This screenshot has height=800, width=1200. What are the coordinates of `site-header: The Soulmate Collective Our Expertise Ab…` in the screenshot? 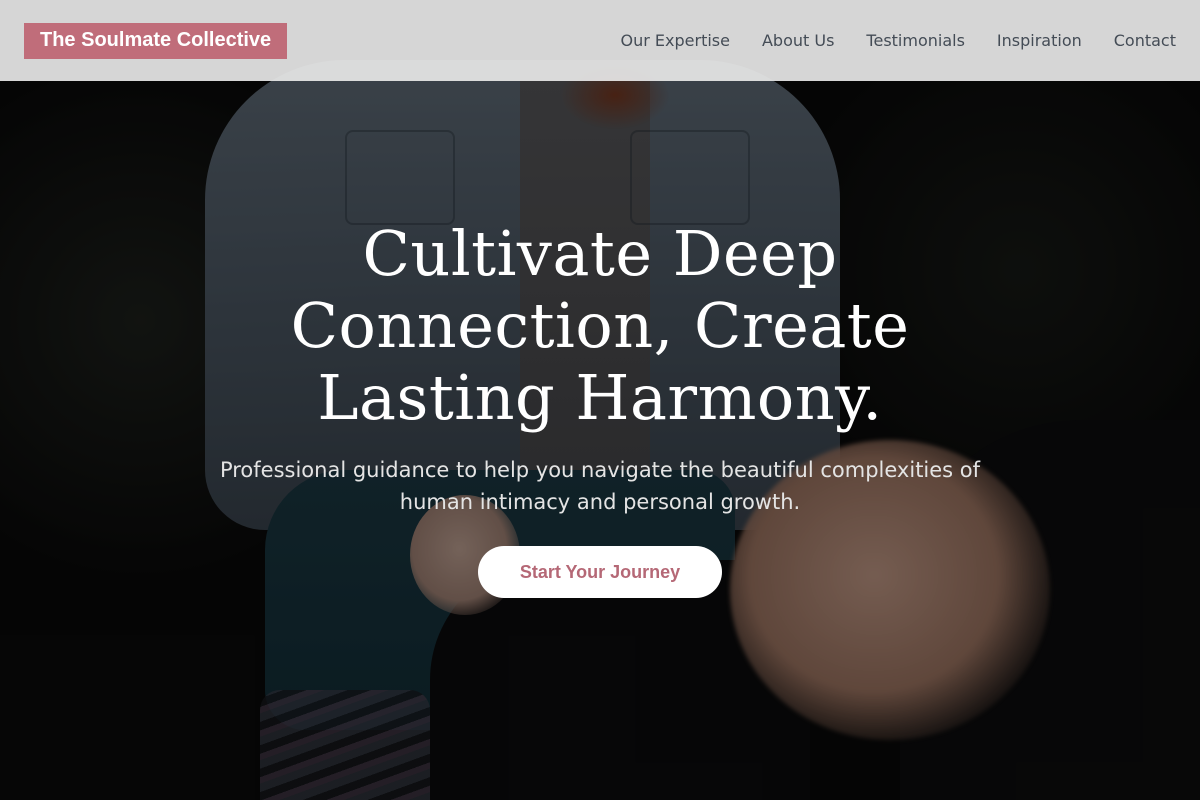 It's located at (600, 40).